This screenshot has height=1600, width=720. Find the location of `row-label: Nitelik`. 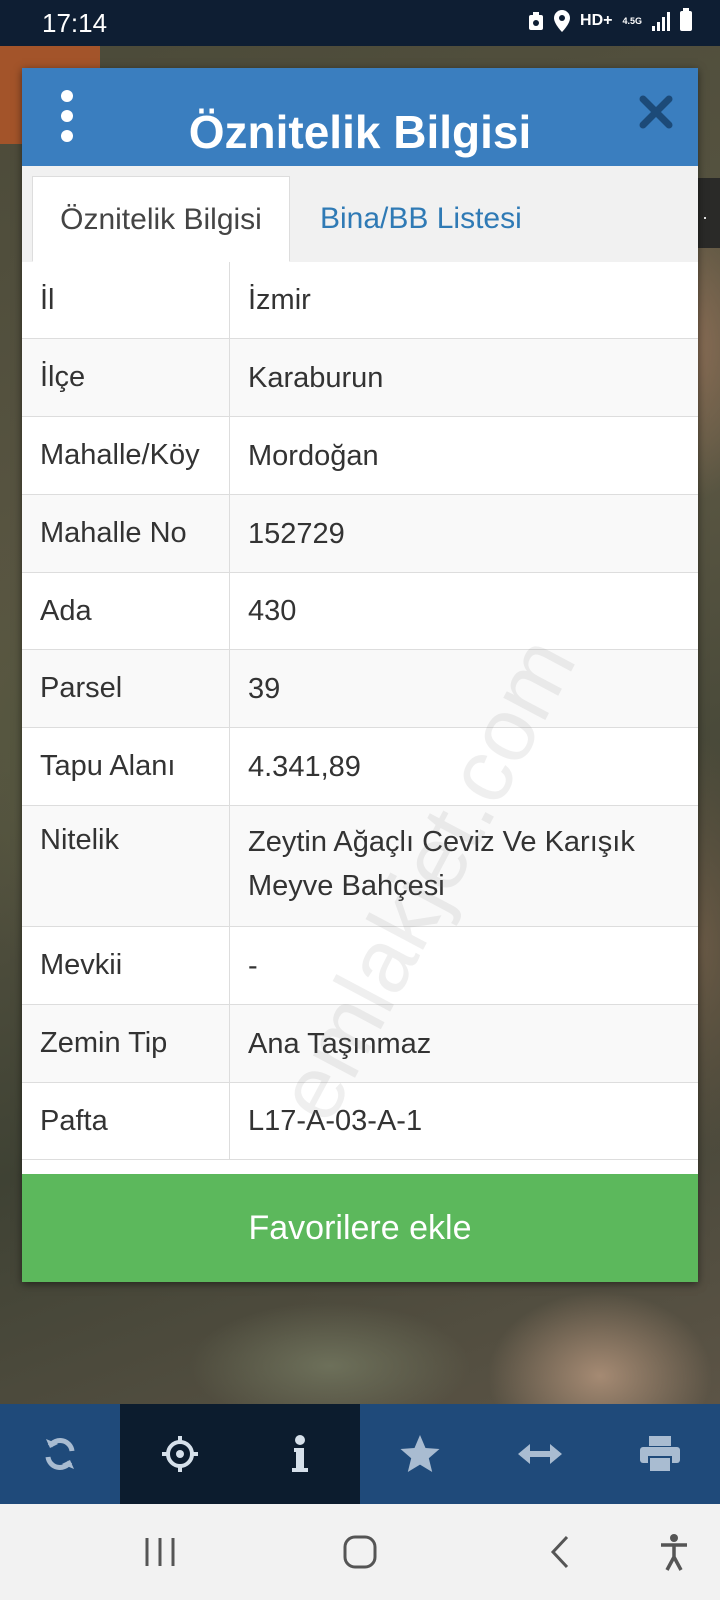

row-label: Nitelik is located at coordinates (126, 866).